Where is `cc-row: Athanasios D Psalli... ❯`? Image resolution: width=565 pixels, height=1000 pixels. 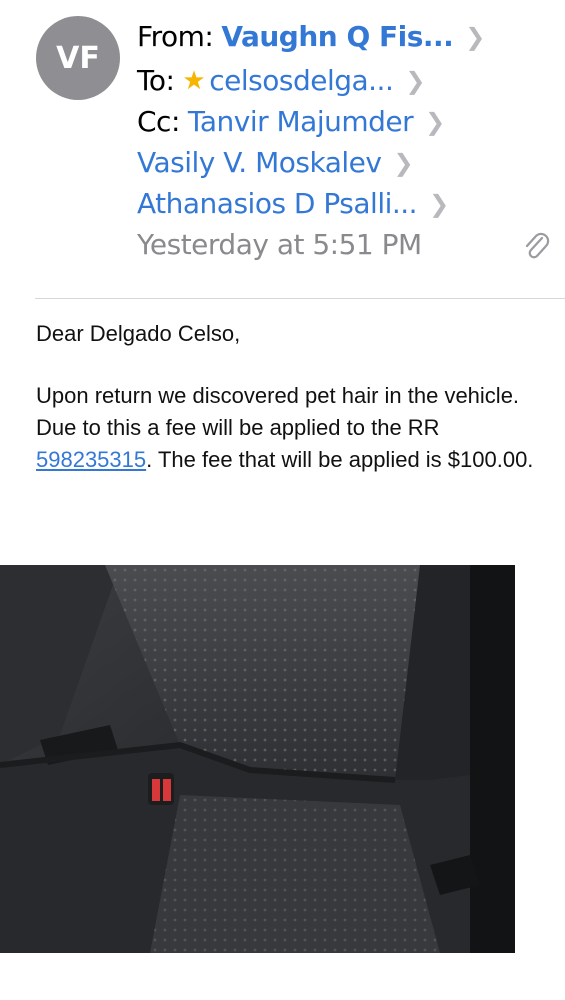 cc-row: Athanasios D Psalli... ❯ is located at coordinates (293, 203).